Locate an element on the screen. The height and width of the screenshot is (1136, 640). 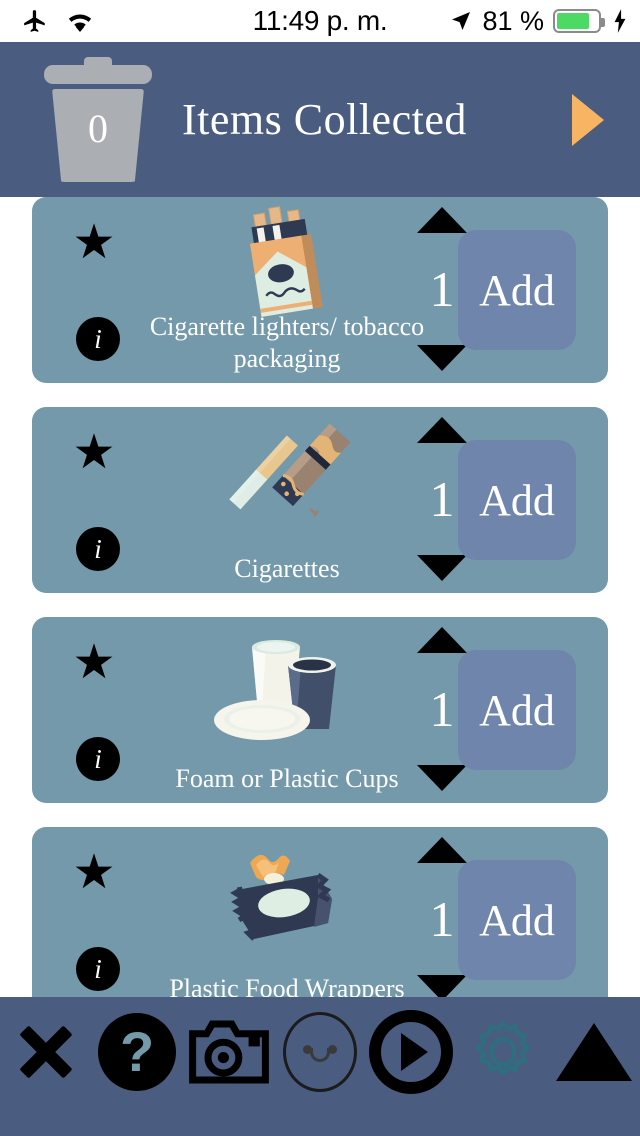
mood-button is located at coordinates (319, 1052).